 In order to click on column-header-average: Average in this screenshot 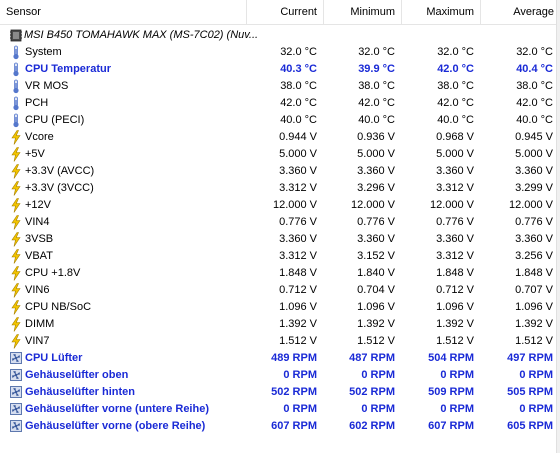, I will do `click(520, 12)`.